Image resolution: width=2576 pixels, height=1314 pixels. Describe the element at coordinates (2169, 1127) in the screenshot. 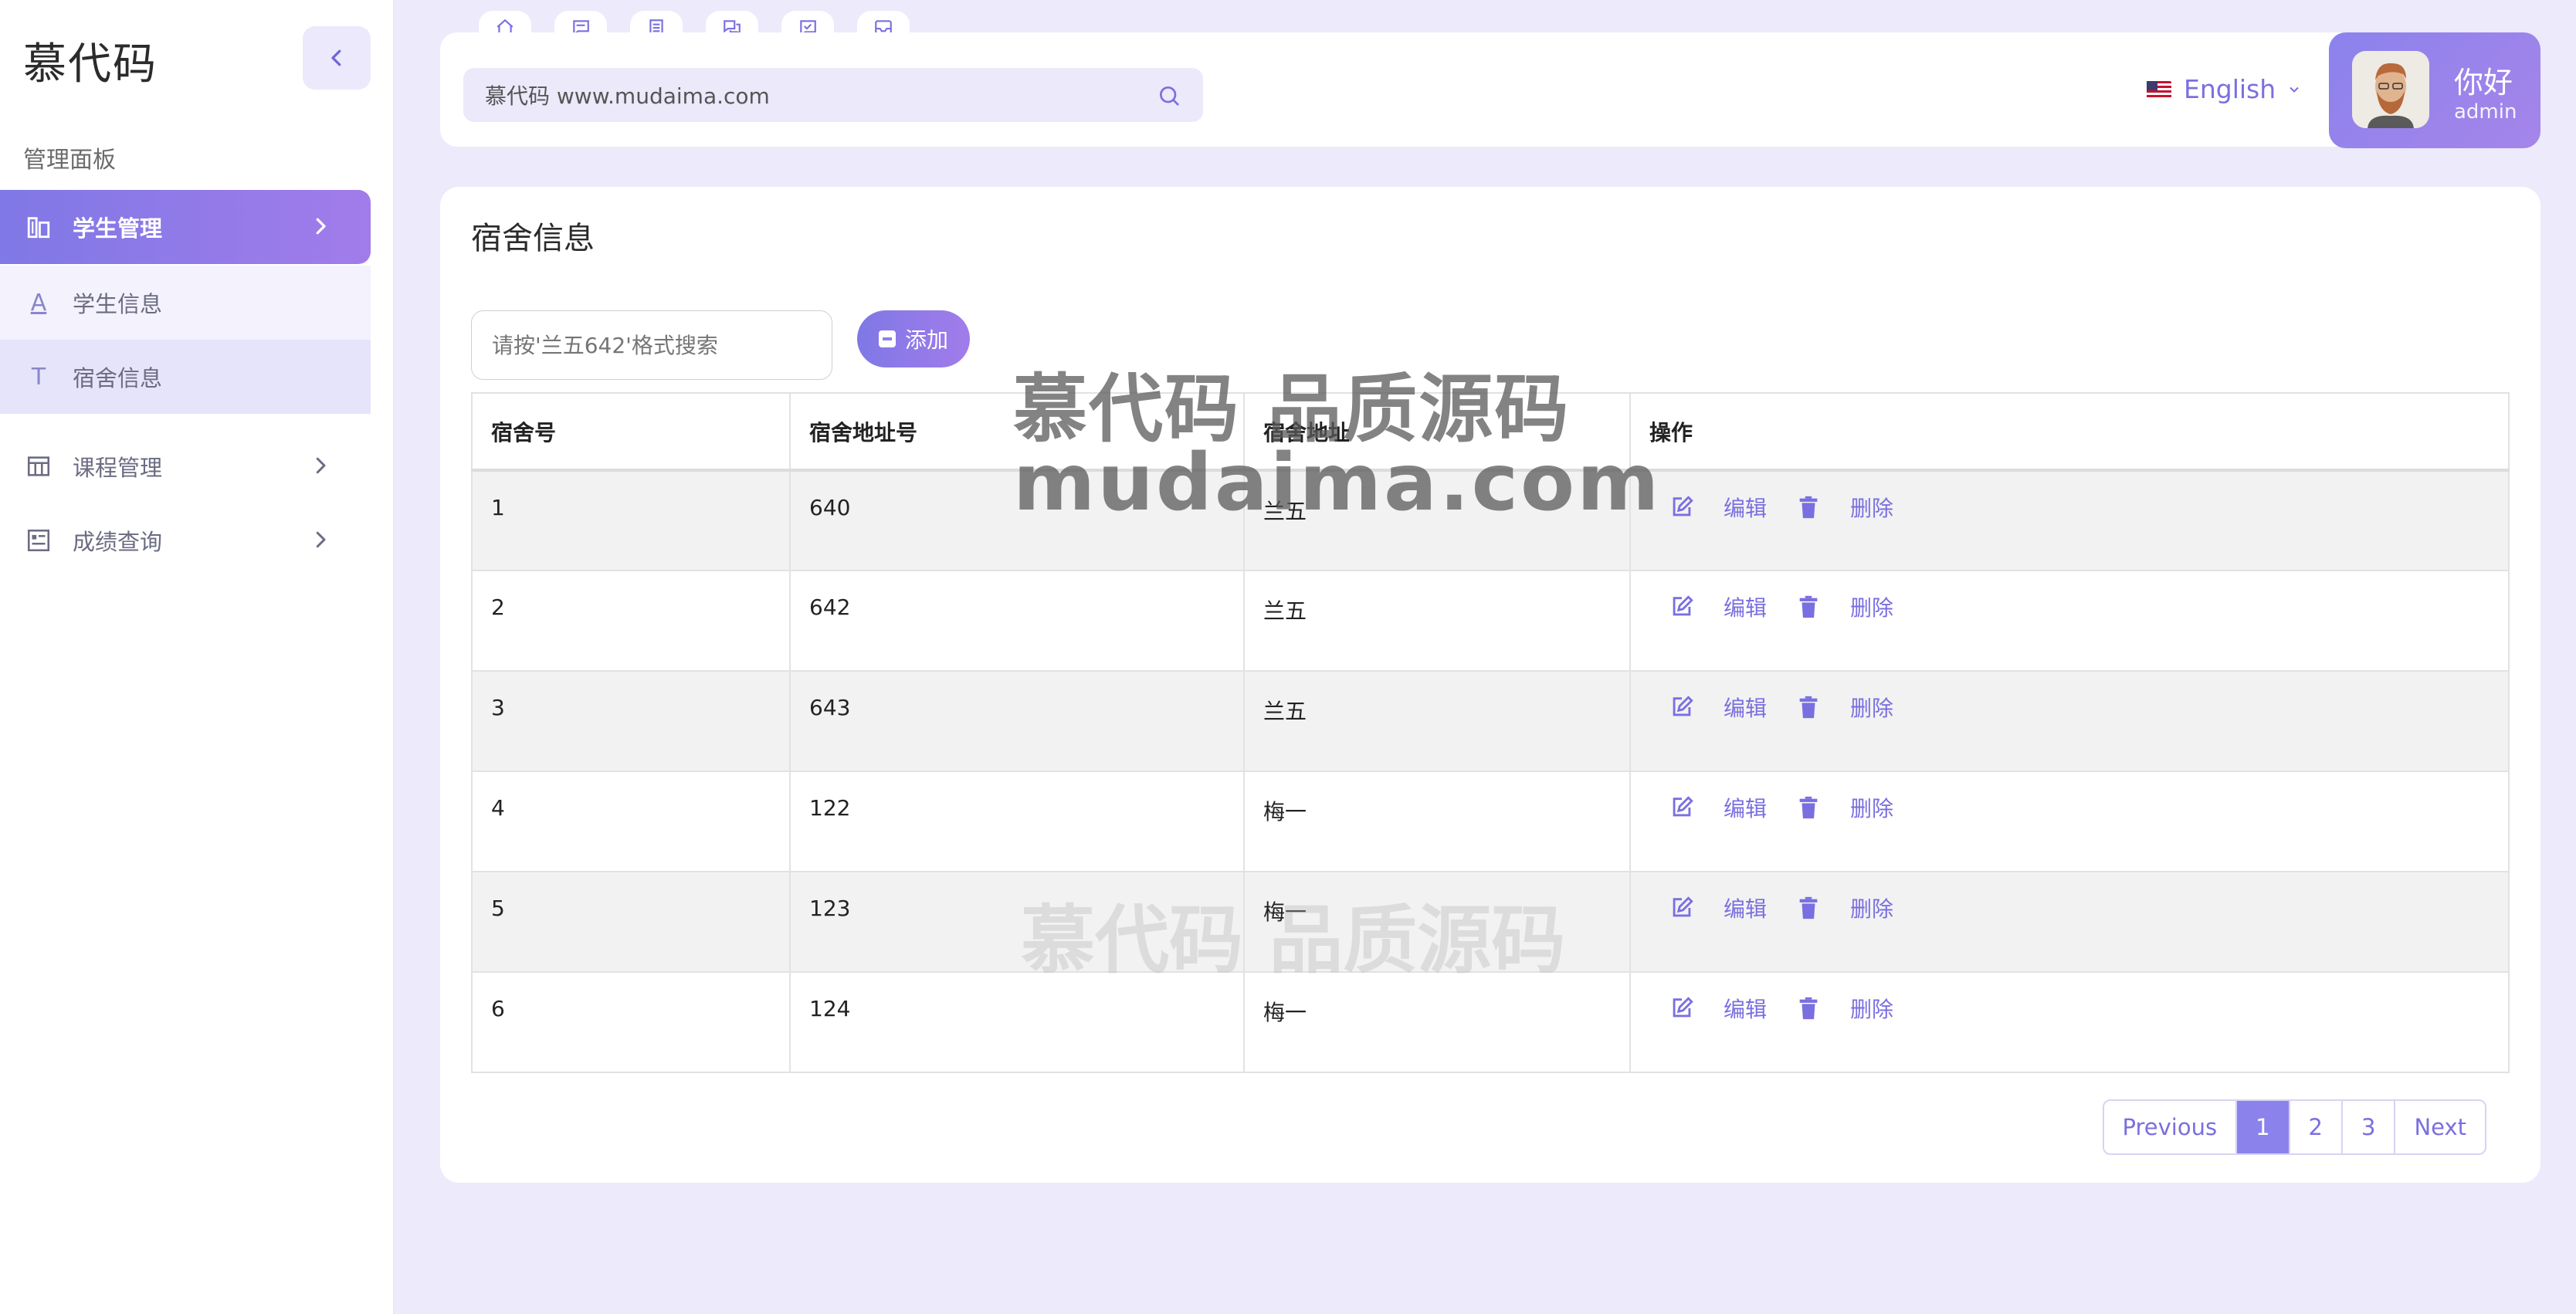

I see `previous-page-button: Previous` at that location.